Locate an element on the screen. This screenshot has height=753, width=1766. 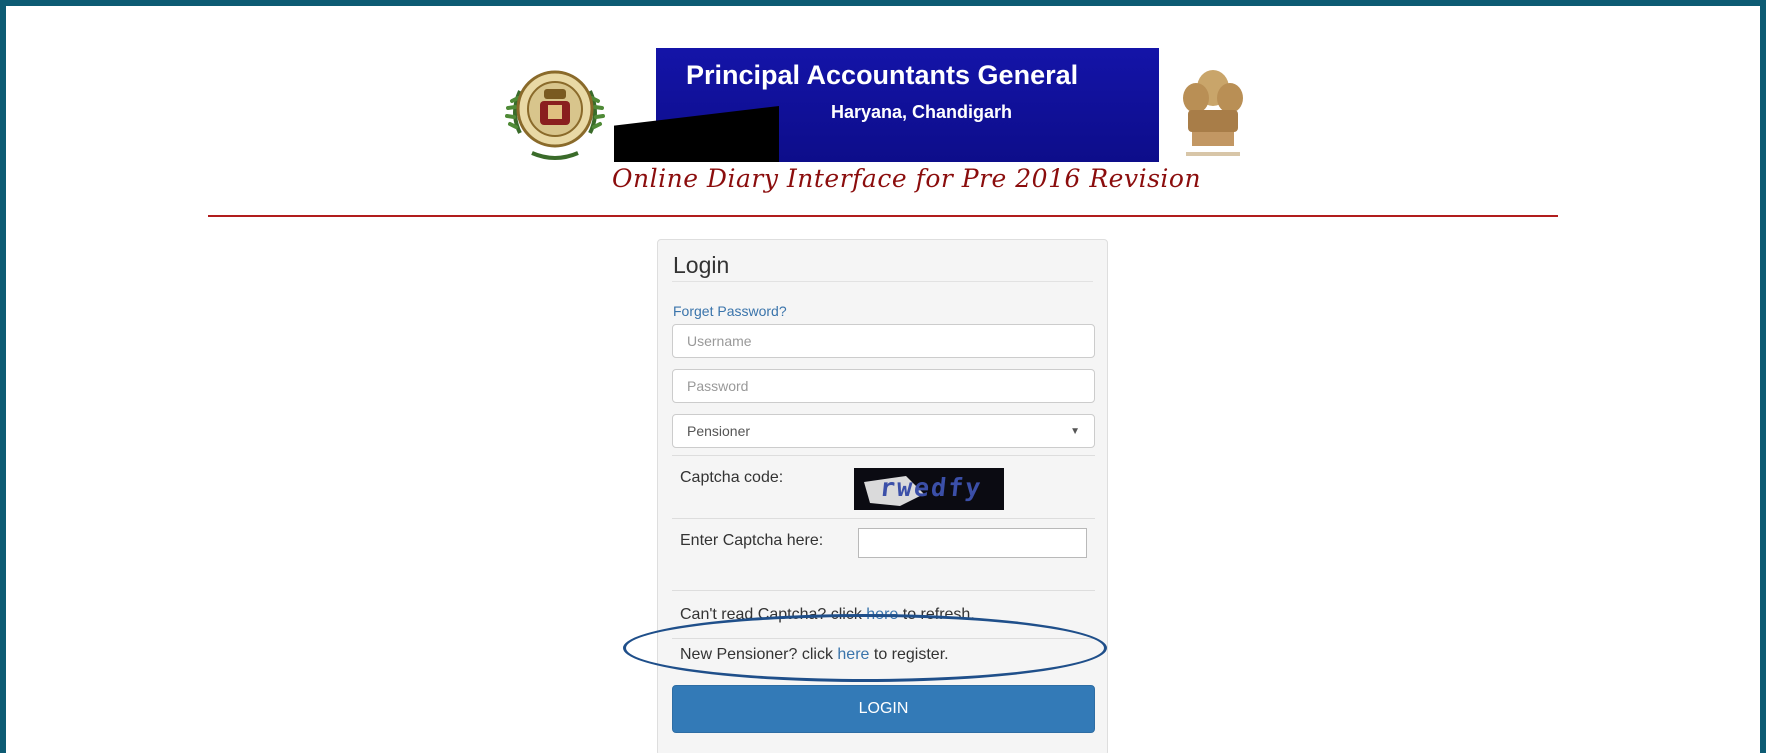
captcha-label: Captcha code: is located at coordinates (732, 477).